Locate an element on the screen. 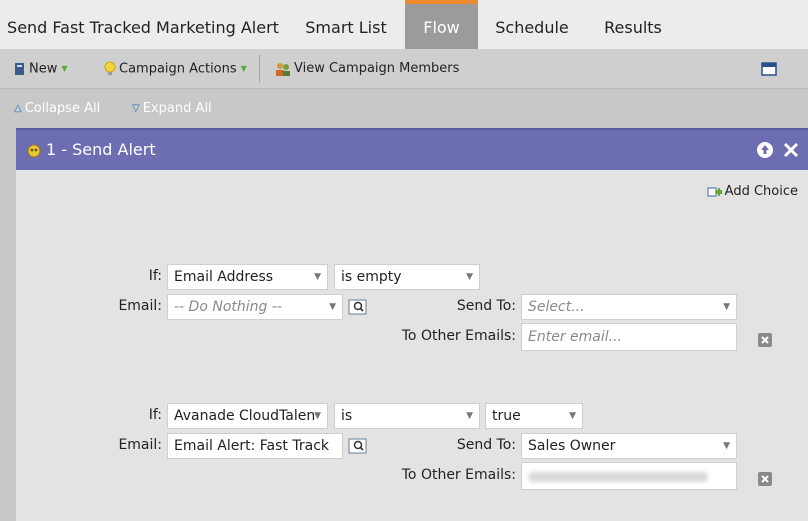 The width and height of the screenshot is (808, 521). choice-2-if-field-value: Avanade CloudTalen is located at coordinates (245, 416).